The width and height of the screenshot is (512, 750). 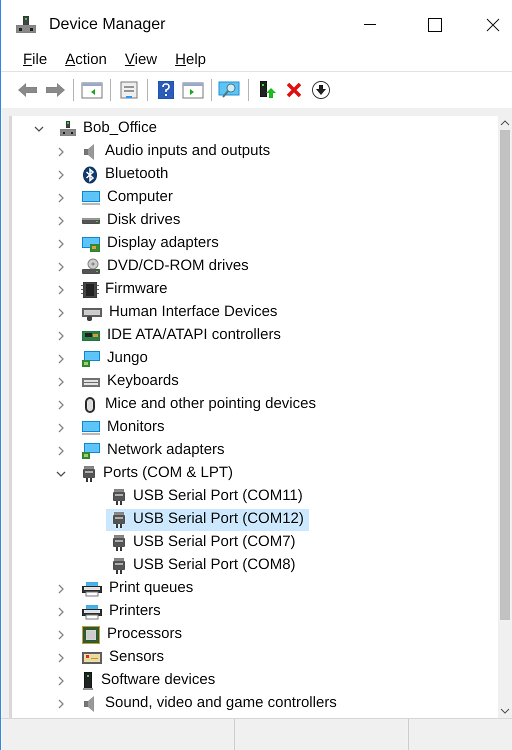 What do you see at coordinates (88, 680) in the screenshot?
I see `device-tower-icon` at bounding box center [88, 680].